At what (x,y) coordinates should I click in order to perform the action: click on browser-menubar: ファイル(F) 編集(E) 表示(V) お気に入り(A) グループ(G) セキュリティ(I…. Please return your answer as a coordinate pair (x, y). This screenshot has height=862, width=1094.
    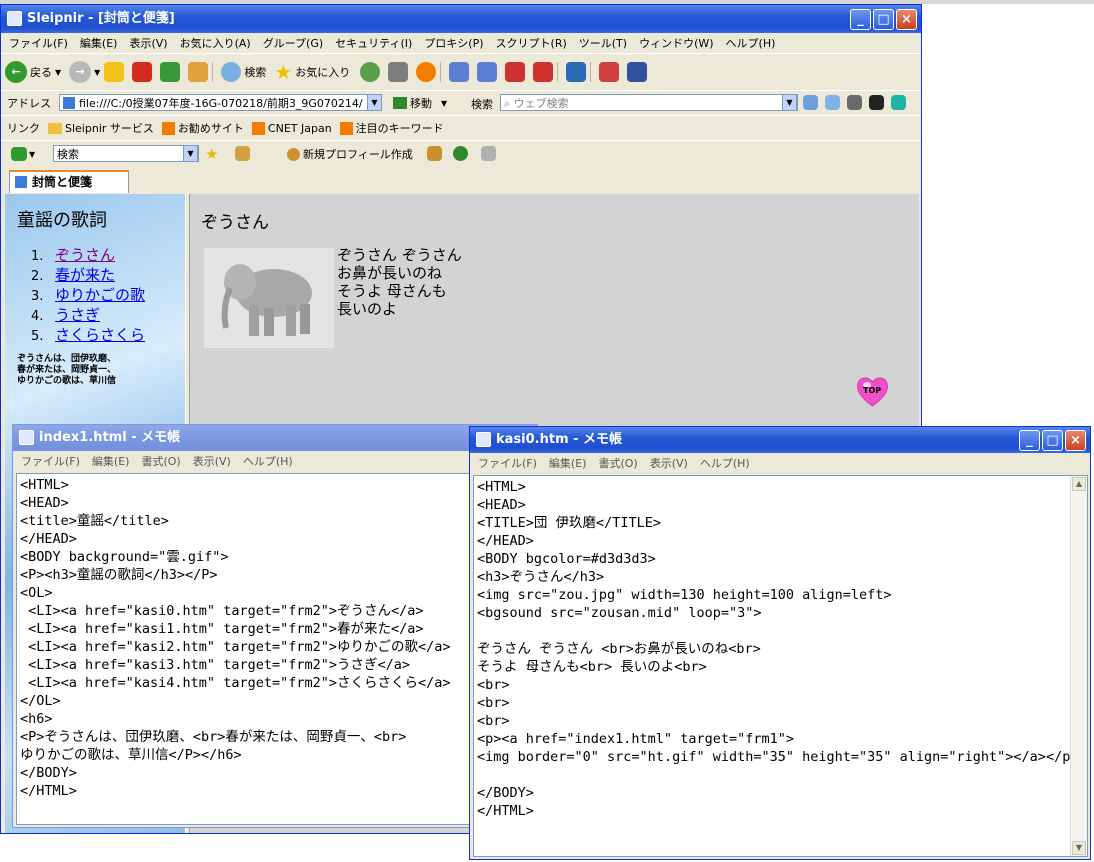
    Looking at the image, I should click on (461, 43).